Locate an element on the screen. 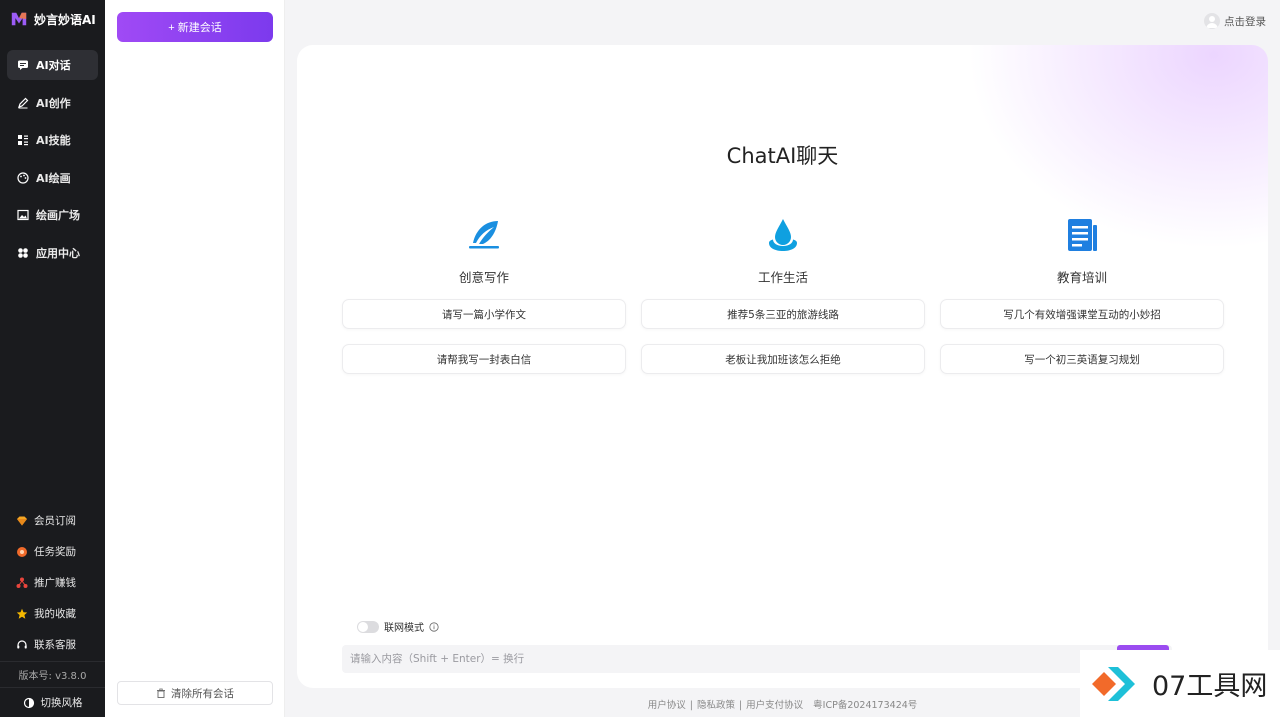 Image resolution: width=1280 pixels, height=717 pixels. clear-all-conversations-button: 清除所有会话 is located at coordinates (195, 693).